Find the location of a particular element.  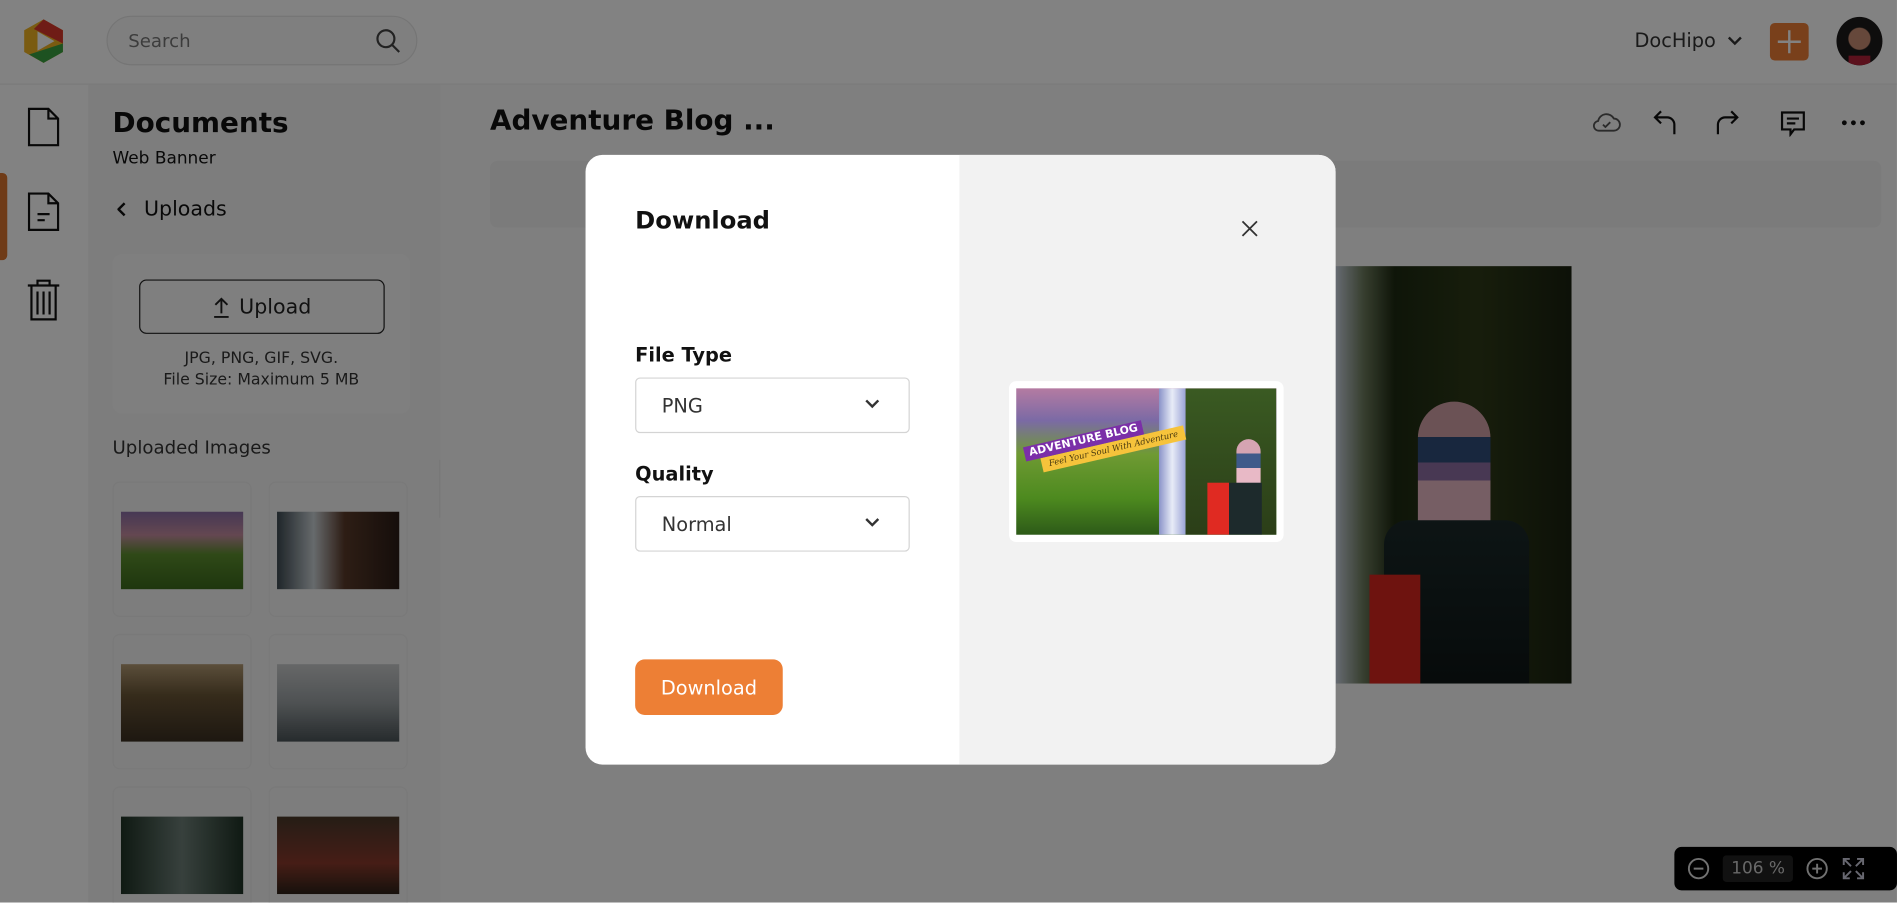

modal-title: Download is located at coordinates (702, 220).